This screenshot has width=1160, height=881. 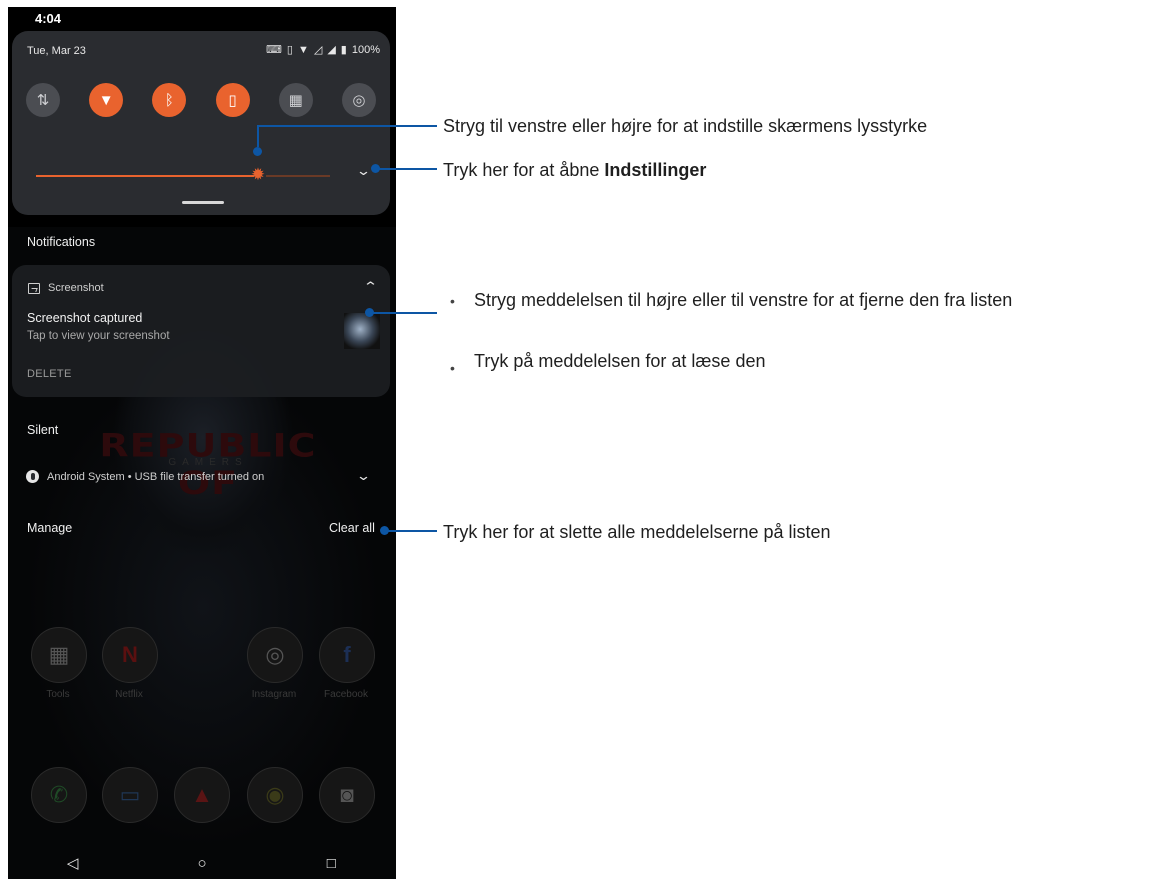 What do you see at coordinates (331, 863) in the screenshot?
I see `recents-icon: □` at bounding box center [331, 863].